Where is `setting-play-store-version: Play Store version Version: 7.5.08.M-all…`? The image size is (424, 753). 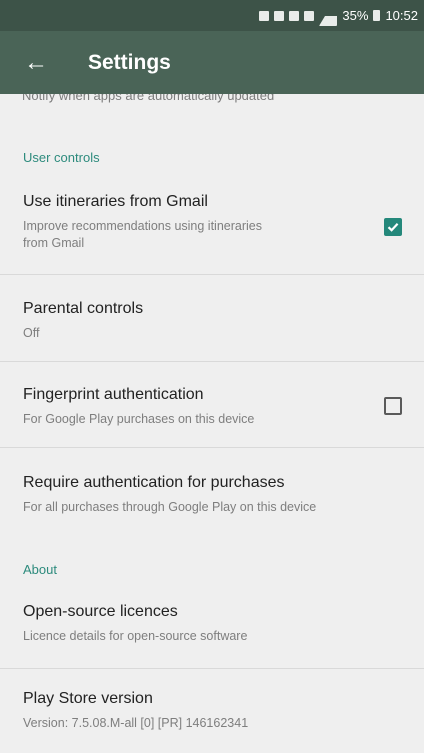
setting-play-store-version: Play Store version Version: 7.5.08.M-all… is located at coordinates (212, 711).